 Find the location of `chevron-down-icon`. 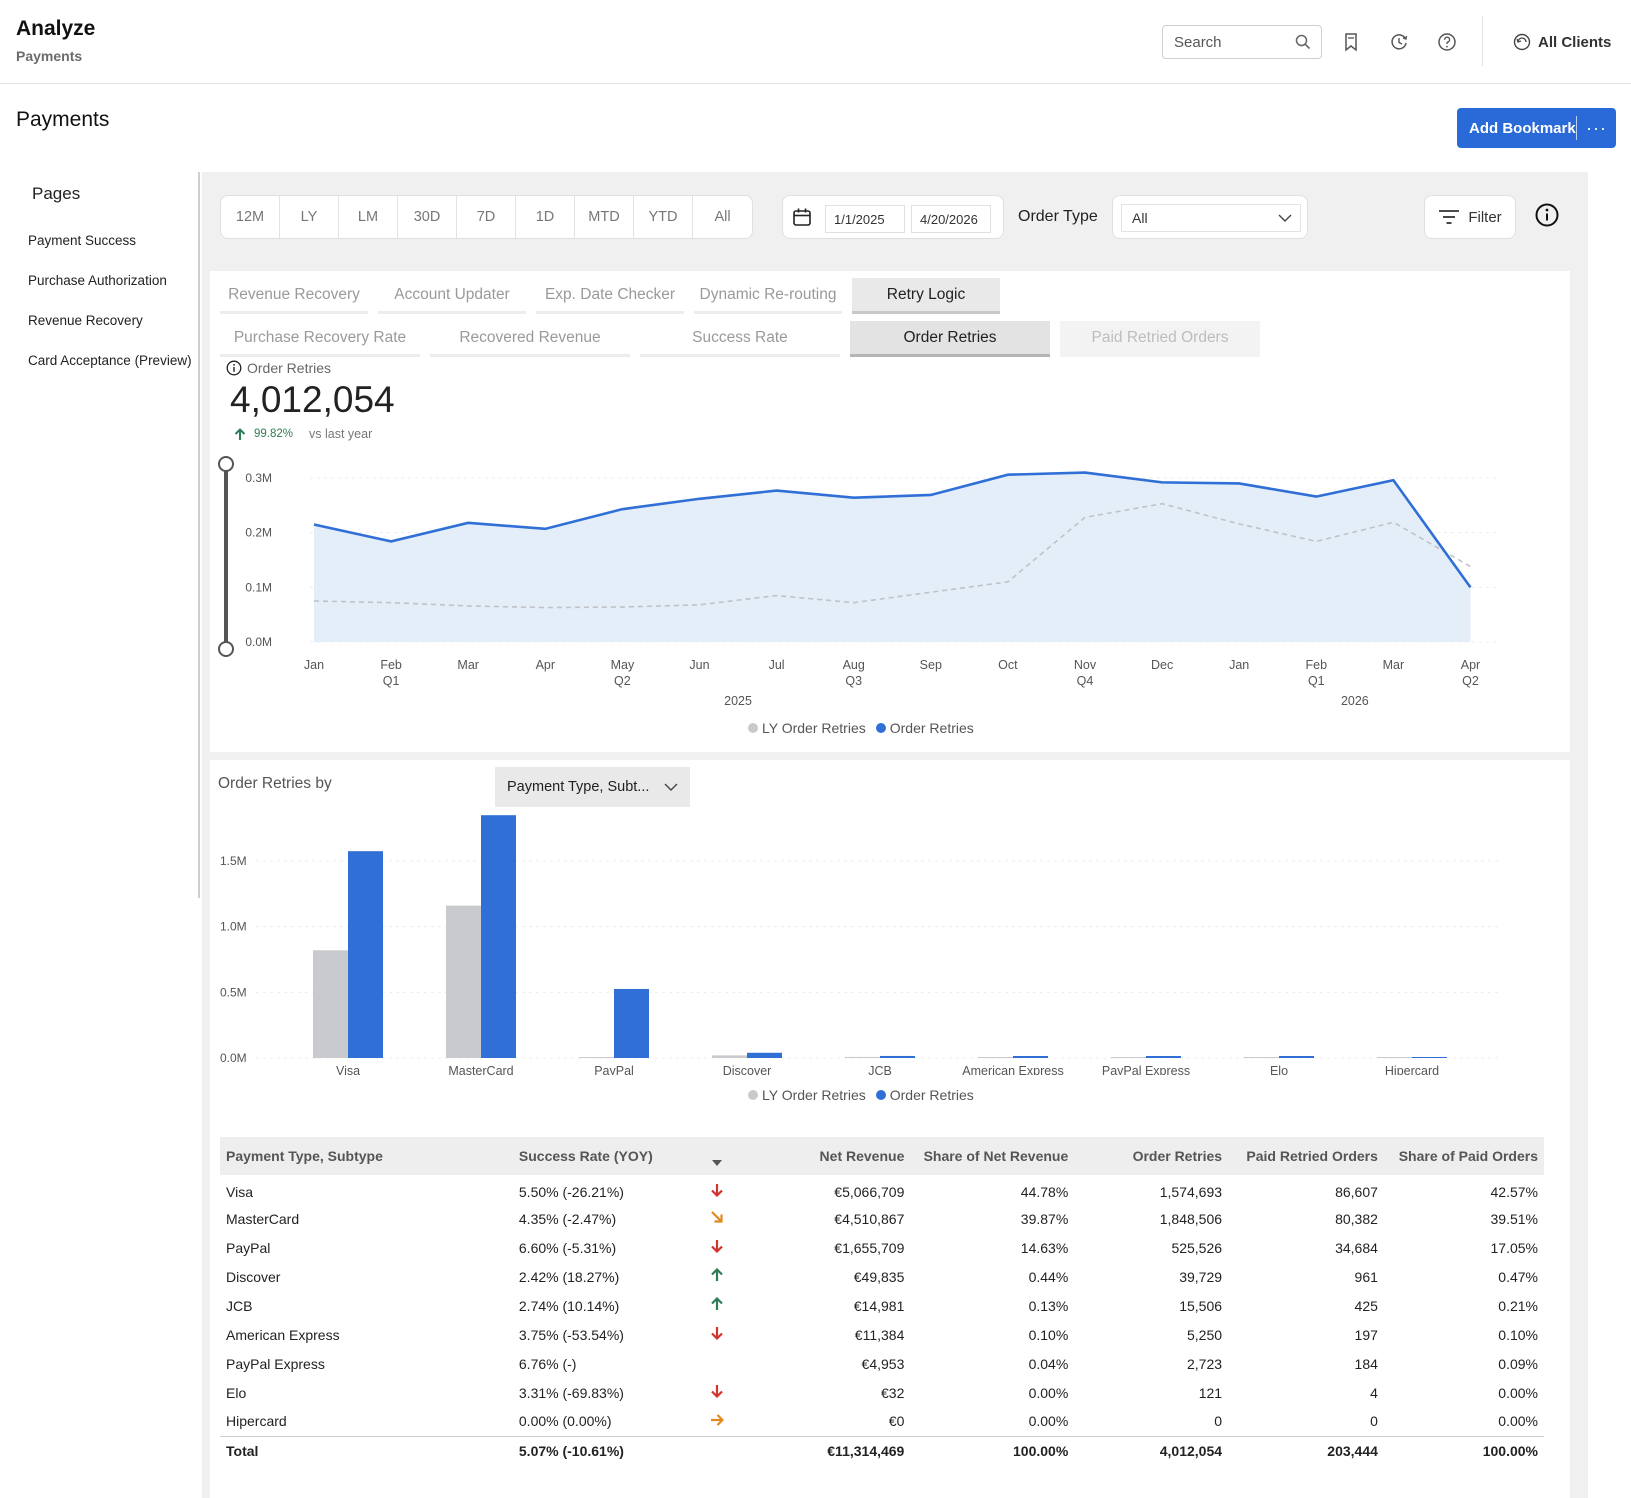

chevron-down-icon is located at coordinates (671, 787).